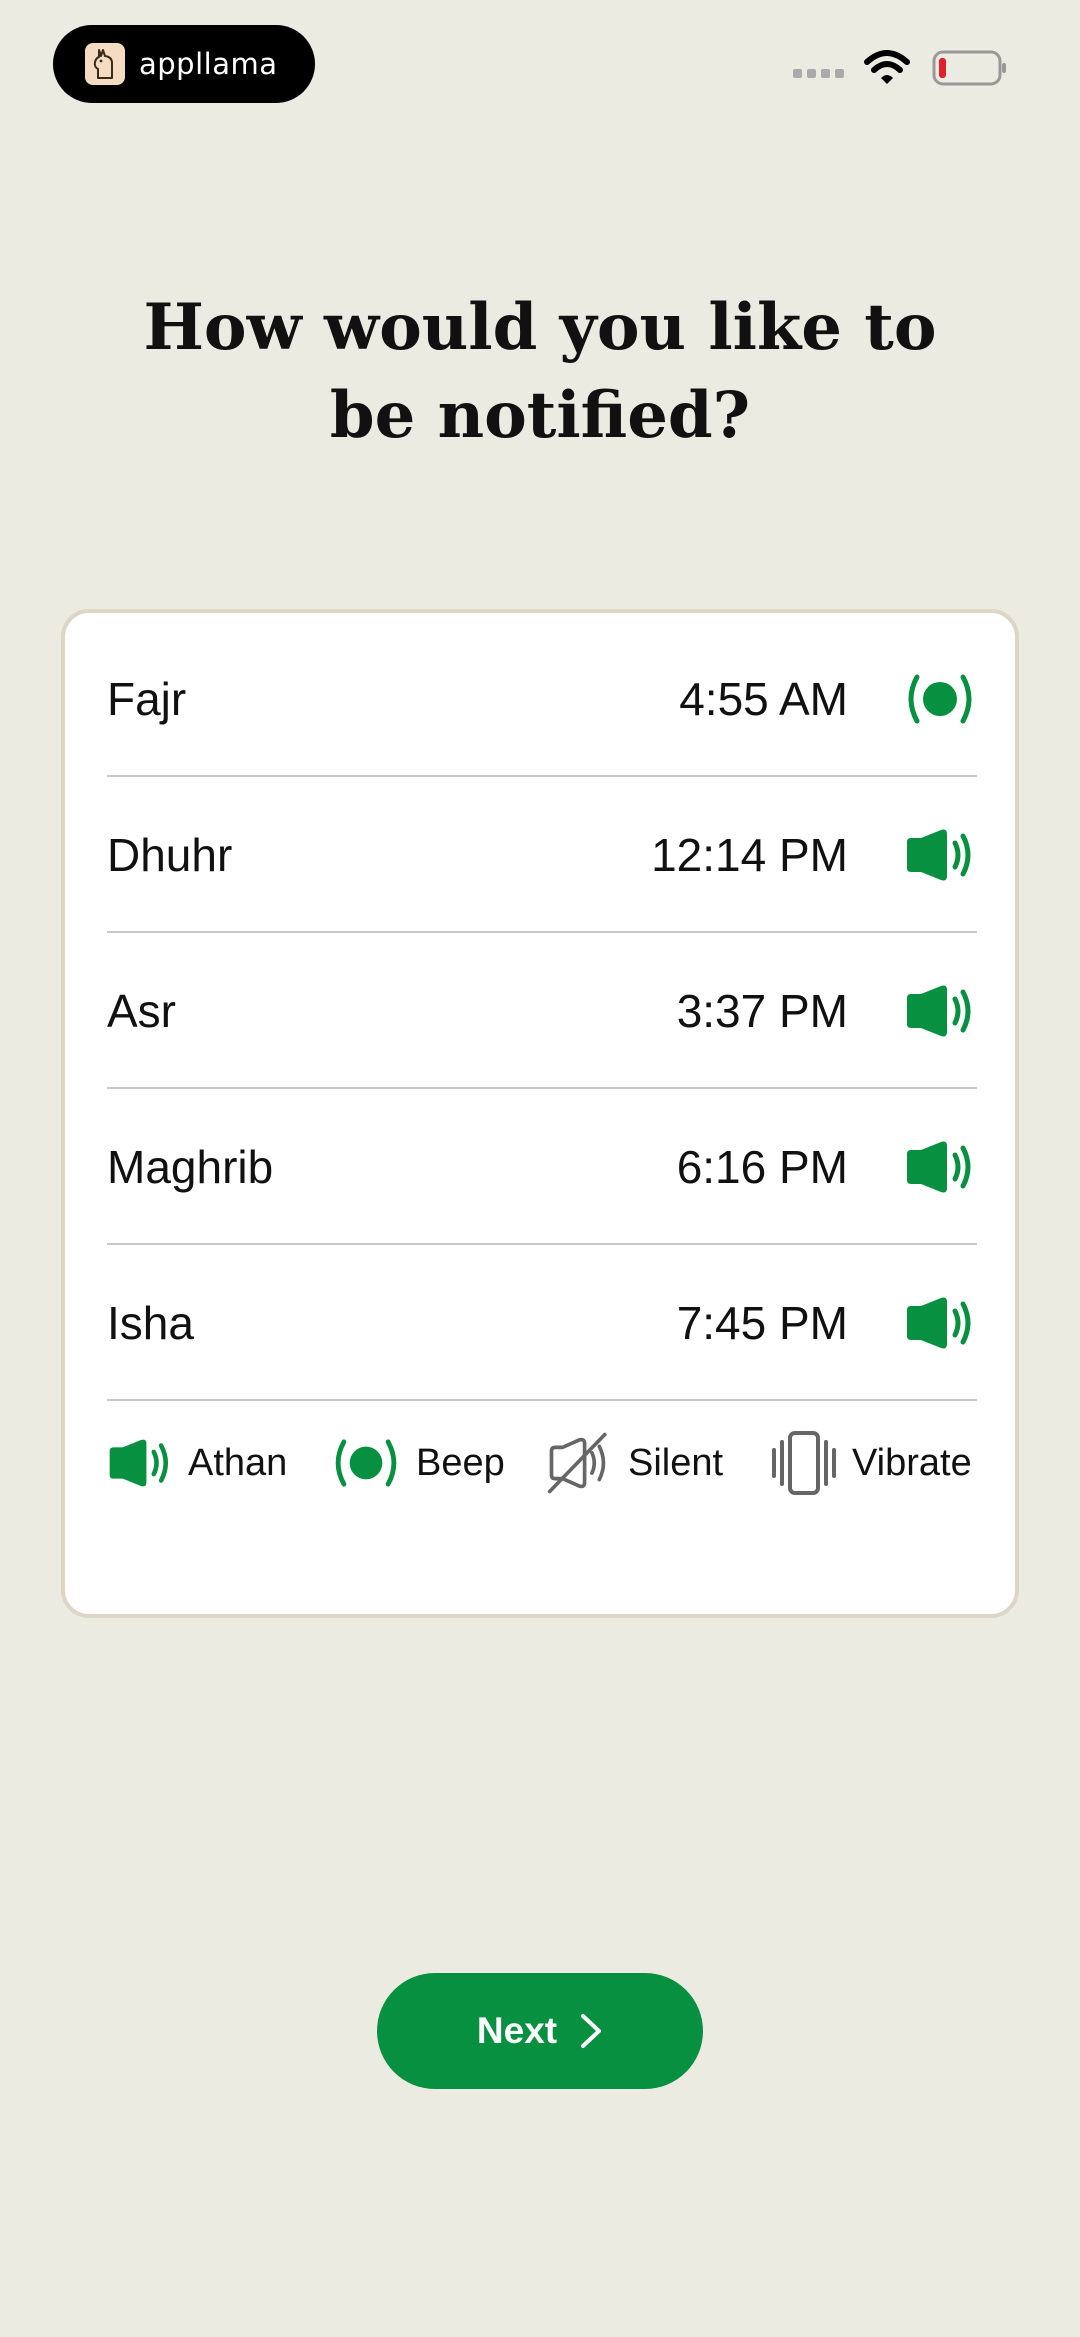 The width and height of the screenshot is (1080, 2337). What do you see at coordinates (540, 1167) in the screenshot?
I see `prayer-row-maghrib: Maghrib 6:16 PM` at bounding box center [540, 1167].